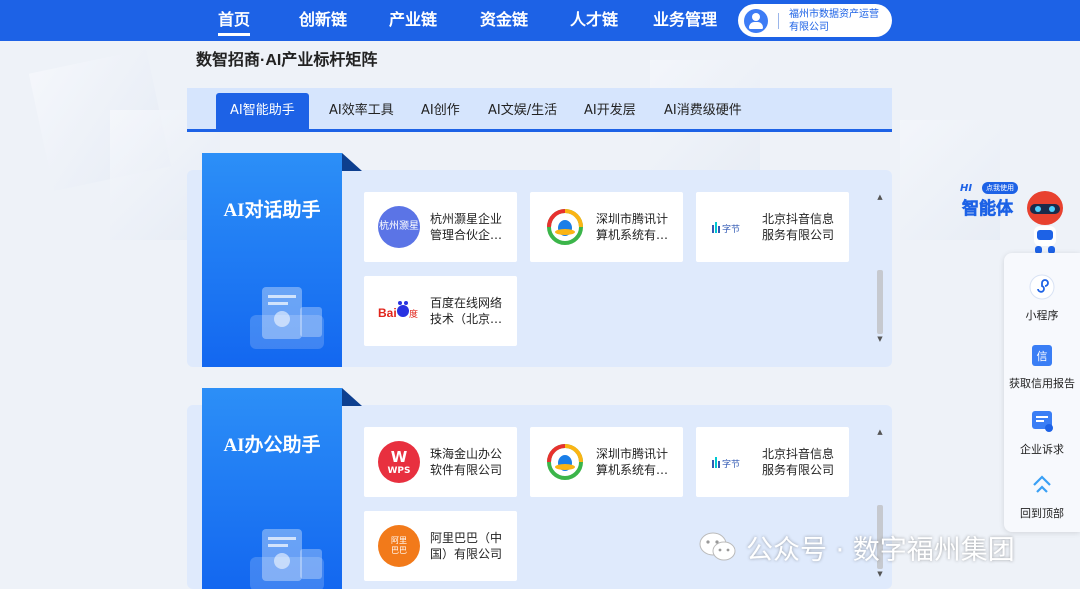 The height and width of the screenshot is (589, 1080). What do you see at coordinates (756, 20) in the screenshot?
I see `avatar-icon` at bounding box center [756, 20].